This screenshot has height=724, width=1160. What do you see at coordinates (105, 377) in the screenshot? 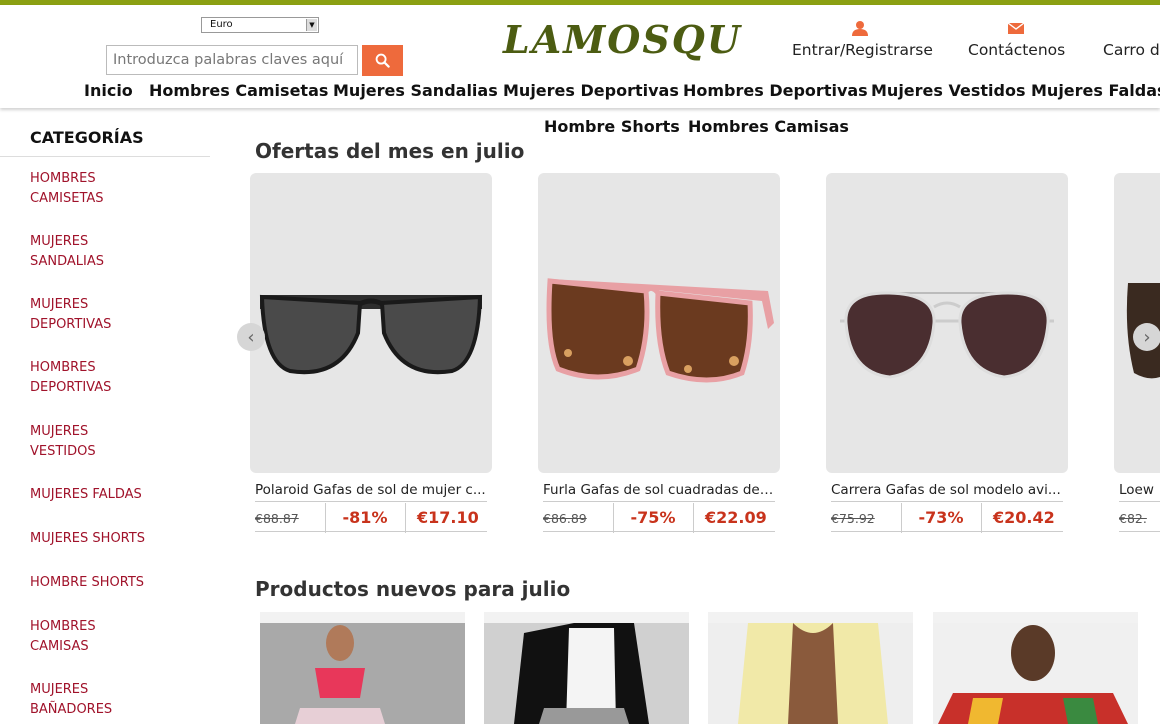
I see `sidebar-item-hombres-deportivas: HOMBRES DEPORTIVAS` at bounding box center [105, 377].